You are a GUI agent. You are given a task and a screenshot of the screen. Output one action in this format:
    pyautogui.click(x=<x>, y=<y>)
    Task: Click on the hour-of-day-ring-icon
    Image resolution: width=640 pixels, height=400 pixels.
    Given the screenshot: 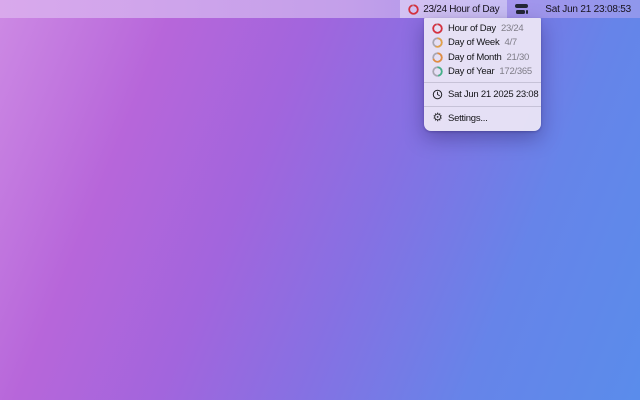 What is the action you would take?
    pyautogui.click(x=437, y=28)
    